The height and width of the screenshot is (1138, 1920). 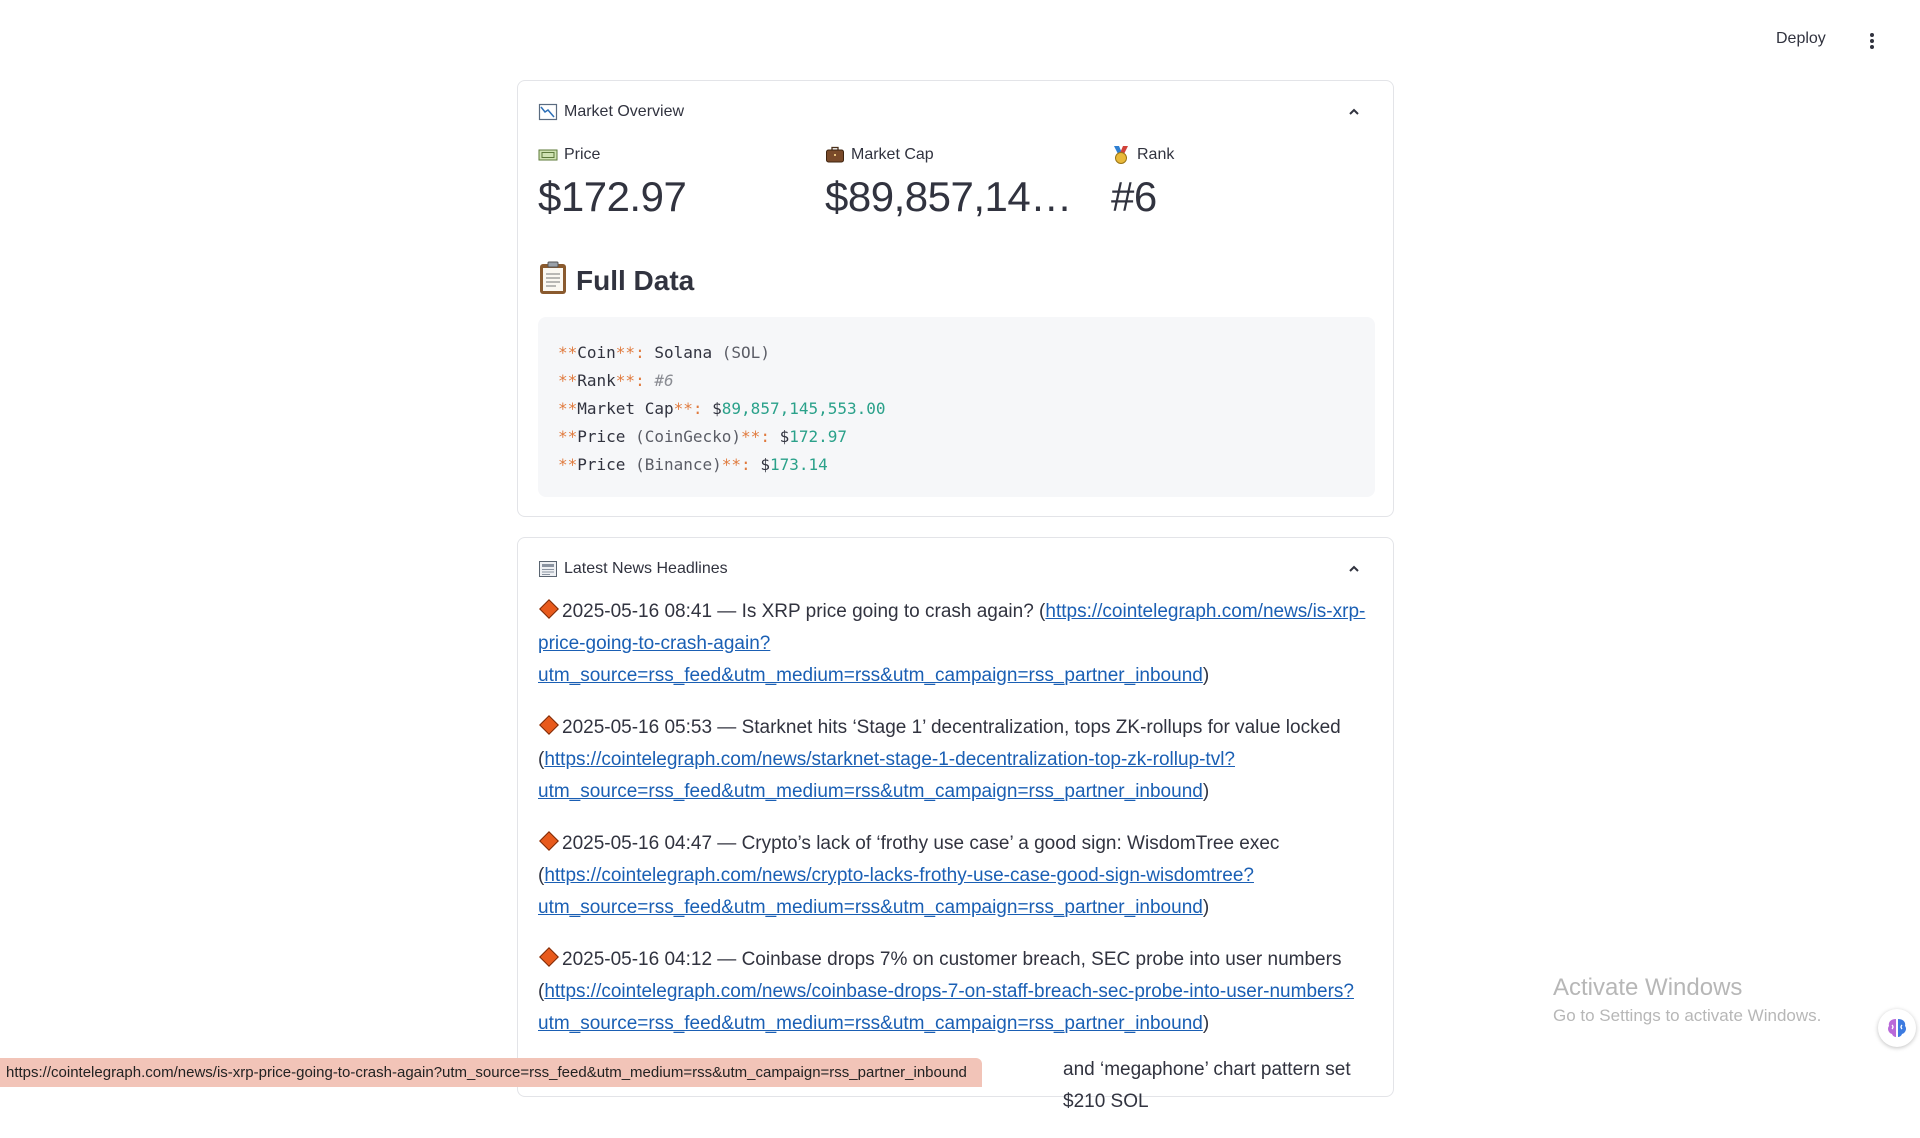 What do you see at coordinates (548, 155) in the screenshot?
I see `dollar-bill-icon` at bounding box center [548, 155].